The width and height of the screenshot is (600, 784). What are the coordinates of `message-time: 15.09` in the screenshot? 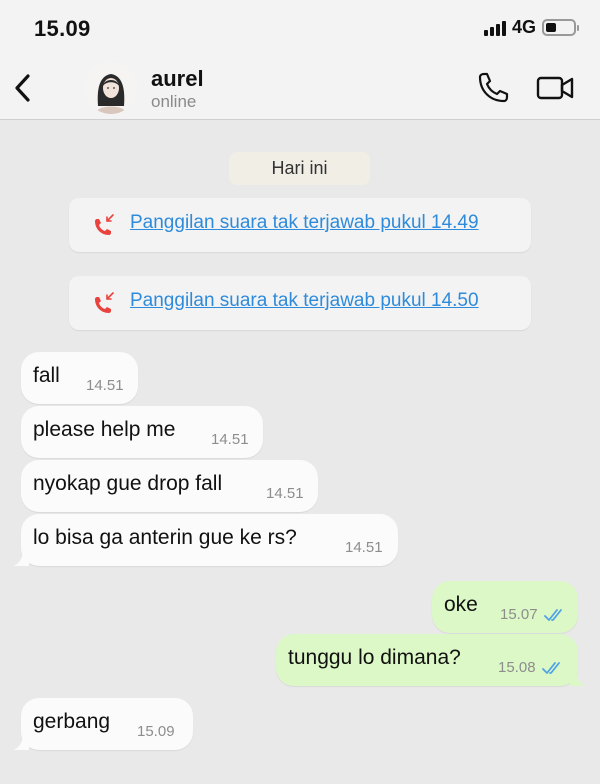 It's located at (156, 731).